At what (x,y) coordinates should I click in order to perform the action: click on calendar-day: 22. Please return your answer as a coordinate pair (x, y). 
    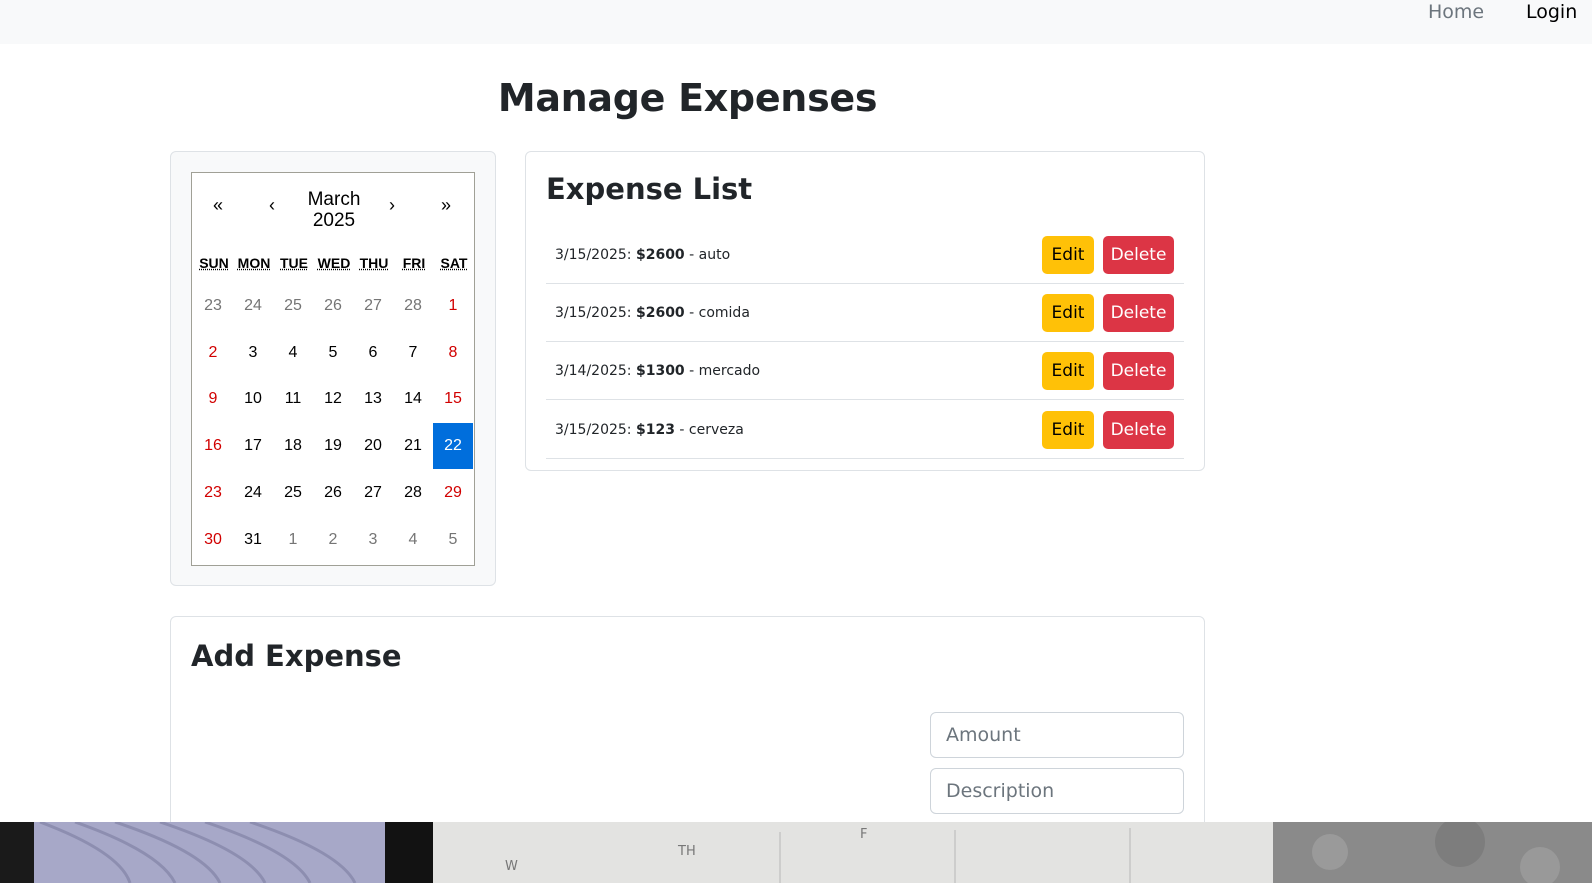
    Looking at the image, I should click on (453, 446).